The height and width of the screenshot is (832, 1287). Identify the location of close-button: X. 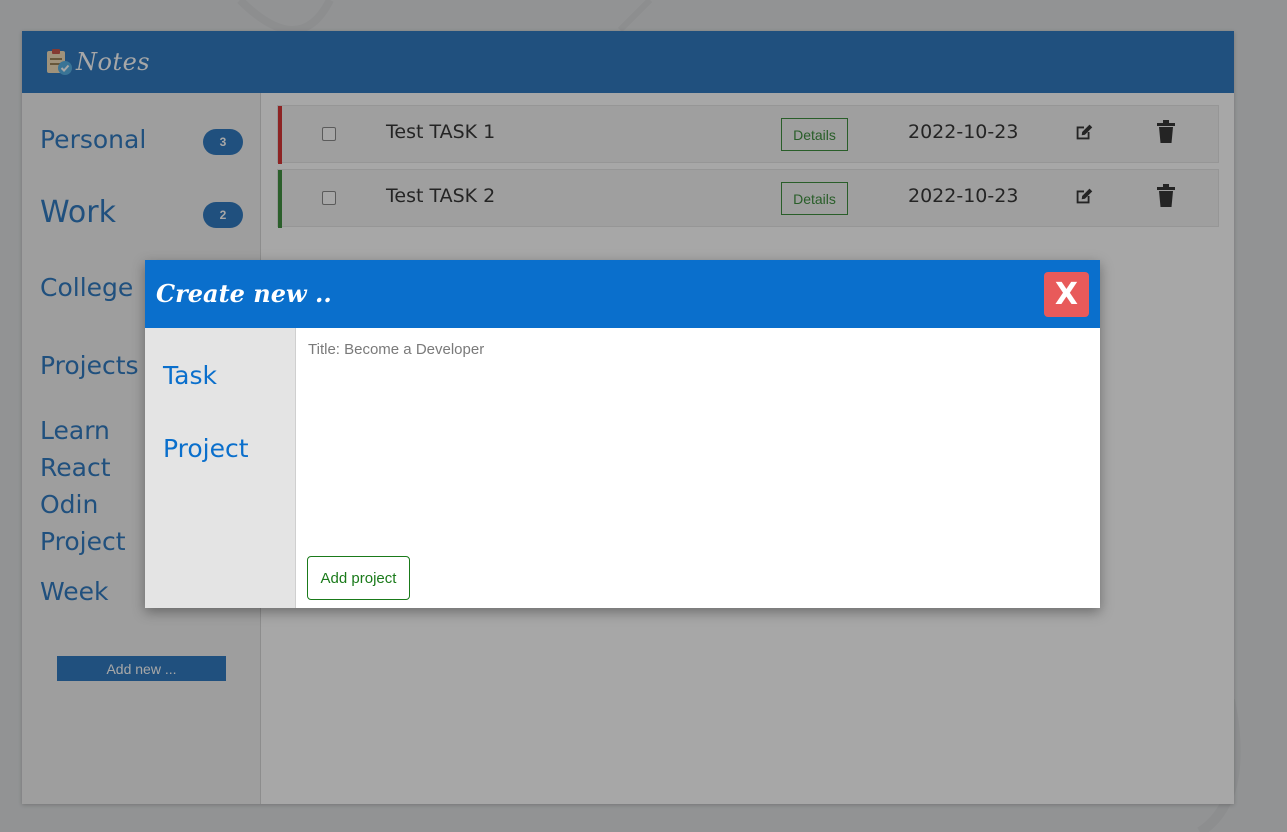
(1066, 294).